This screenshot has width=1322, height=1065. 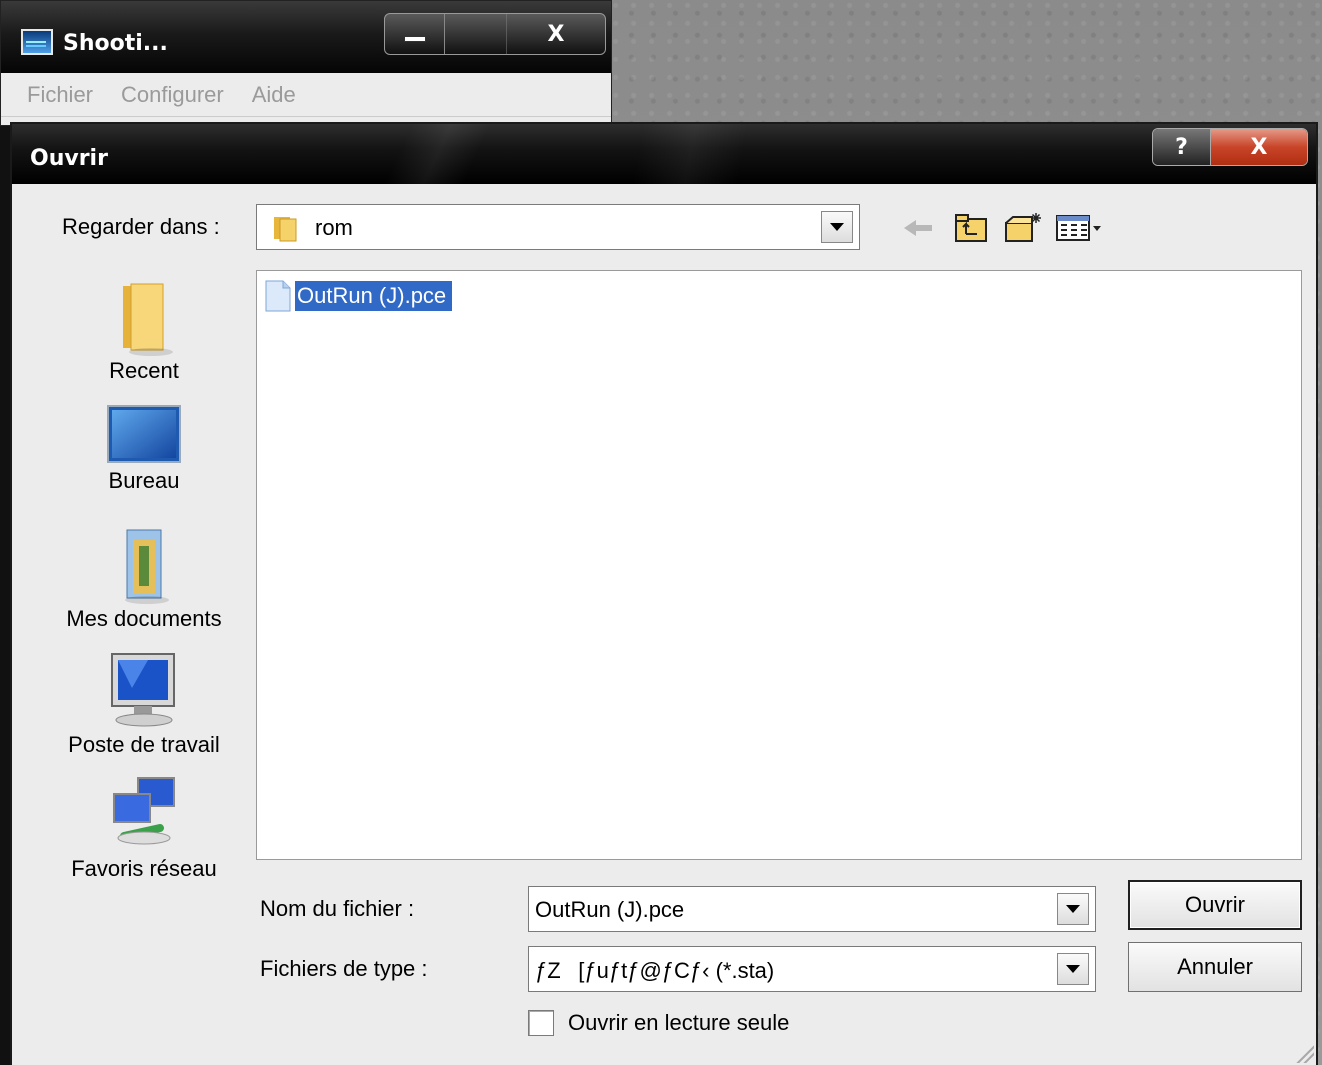 I want to click on filename-dropdown-button, so click(x=1073, y=909).